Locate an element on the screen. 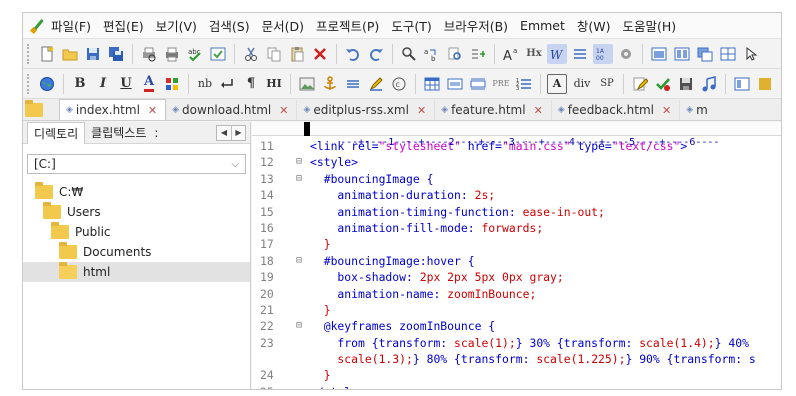 This screenshot has height=396, width=796. font-color-button: A is located at coordinates (149, 84).